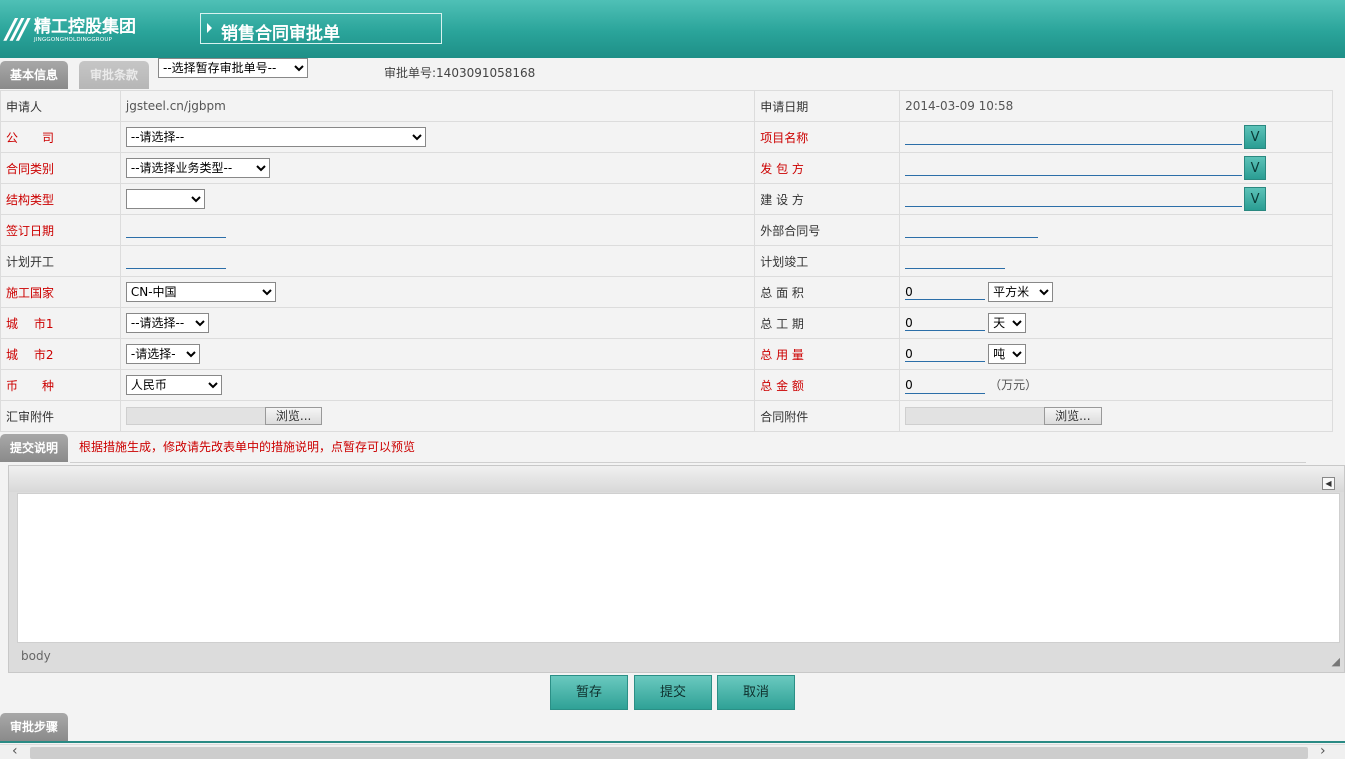  What do you see at coordinates (1255, 199) in the screenshot?
I see `builder-lookup-button: V` at bounding box center [1255, 199].